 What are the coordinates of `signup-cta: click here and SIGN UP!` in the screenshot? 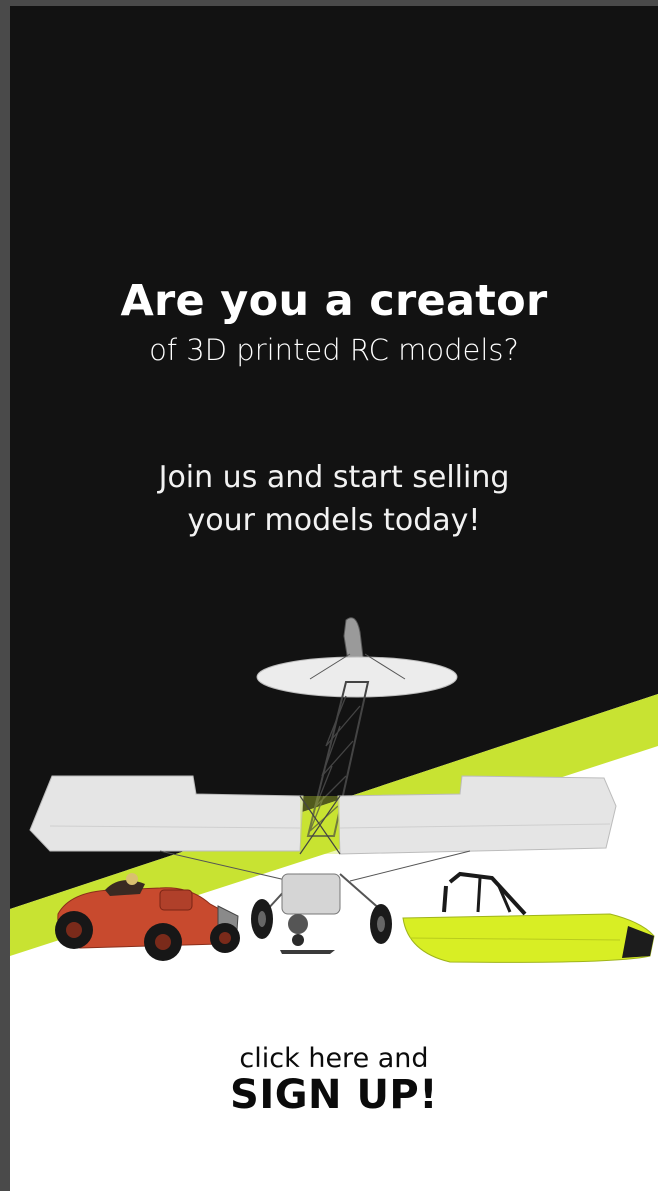 It's located at (334, 1080).